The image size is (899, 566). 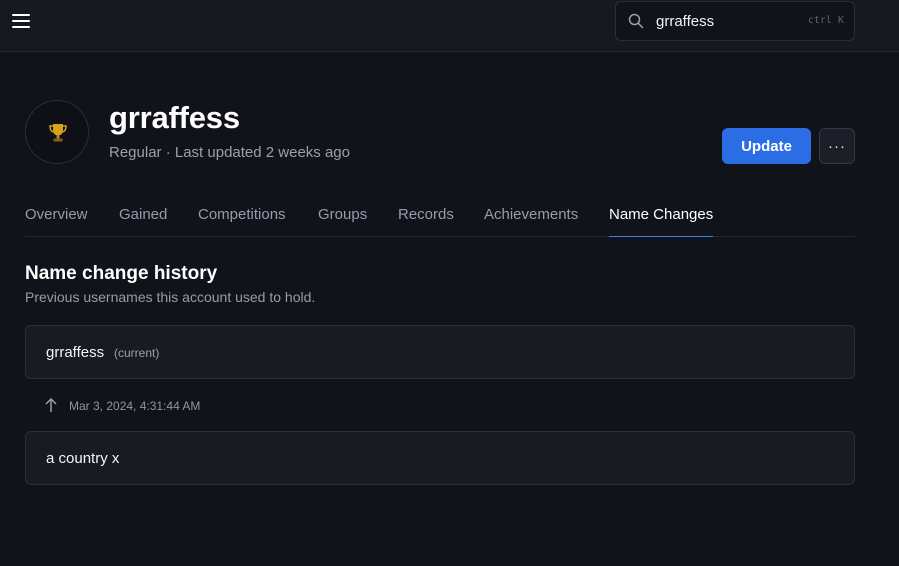 What do you see at coordinates (449, 26) in the screenshot?
I see `top-bar: ctrl K` at bounding box center [449, 26].